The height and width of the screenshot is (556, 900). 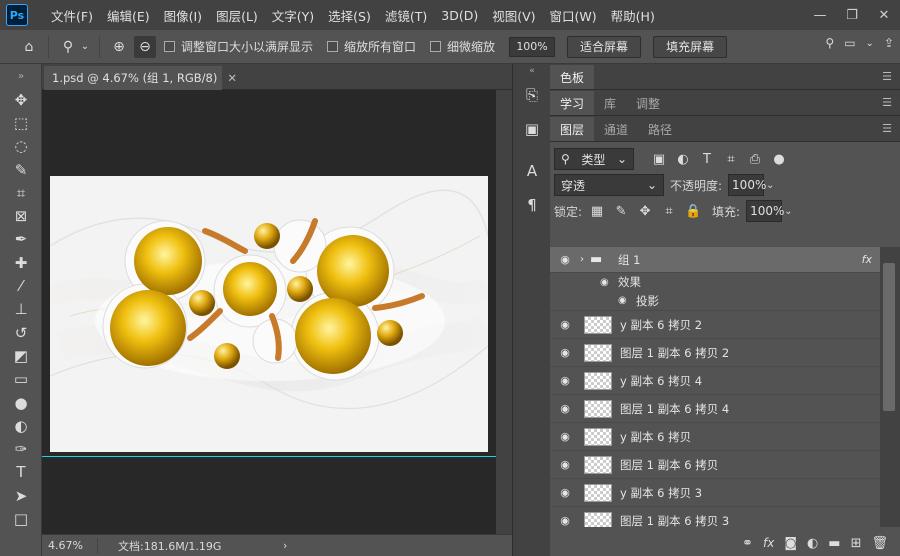 What do you see at coordinates (459, 15) in the screenshot?
I see `menu-3d: 3D(D)` at bounding box center [459, 15].